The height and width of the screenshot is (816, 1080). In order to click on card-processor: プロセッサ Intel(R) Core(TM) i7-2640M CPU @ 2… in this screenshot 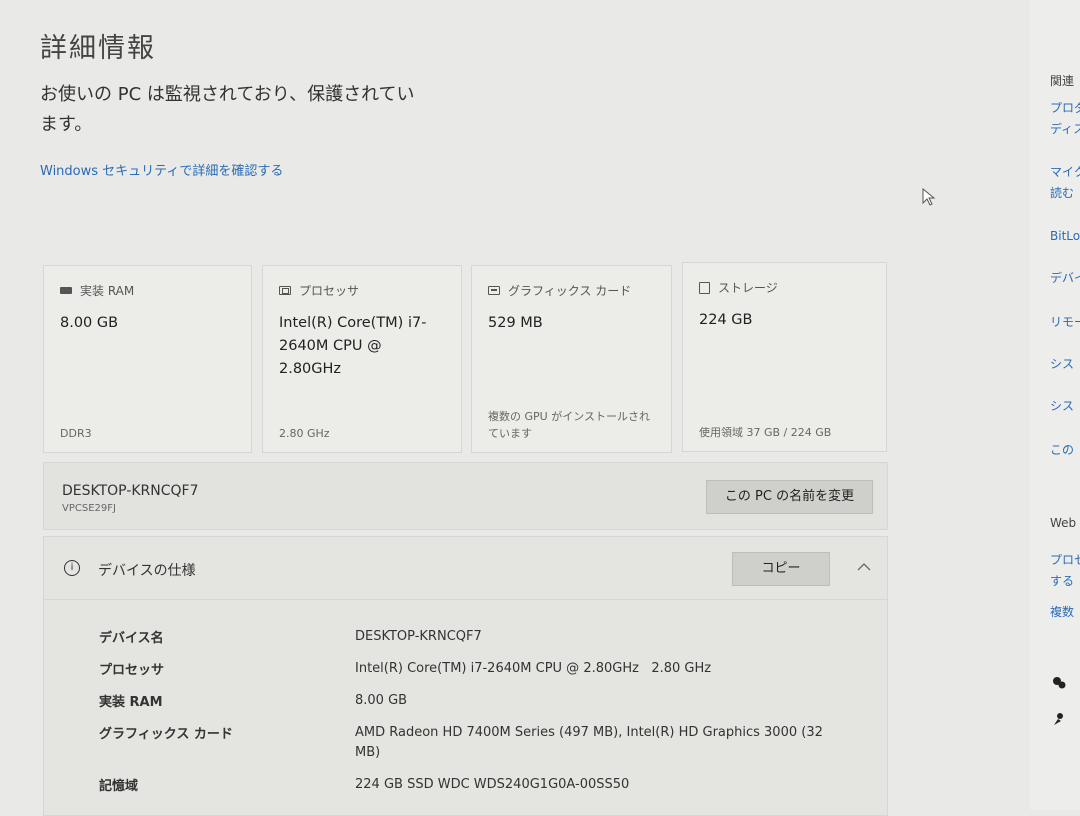, I will do `click(362, 359)`.